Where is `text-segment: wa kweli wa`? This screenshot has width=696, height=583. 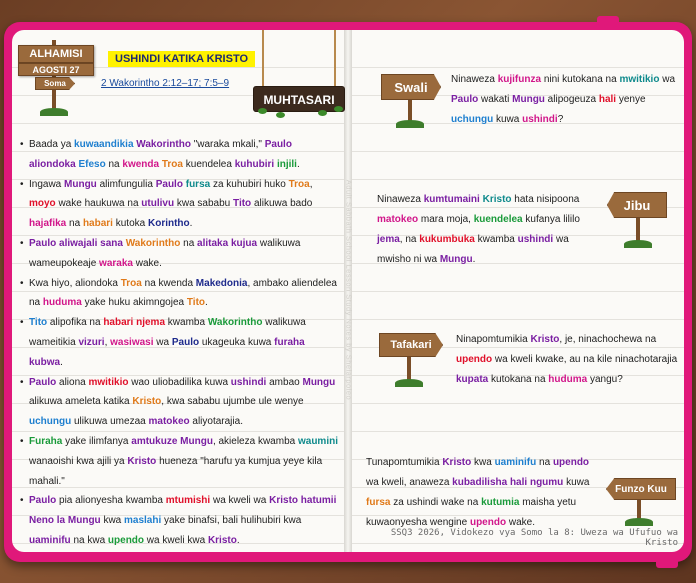 text-segment: wa kweli wa is located at coordinates (240, 501).